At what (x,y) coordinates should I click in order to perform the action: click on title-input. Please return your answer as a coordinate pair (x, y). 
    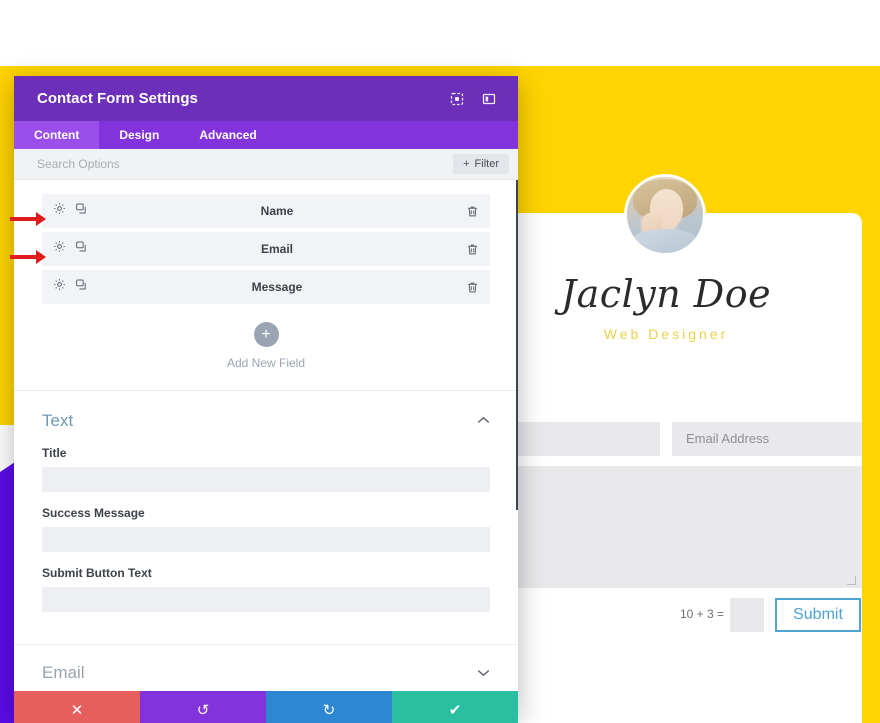
    Looking at the image, I should click on (266, 479).